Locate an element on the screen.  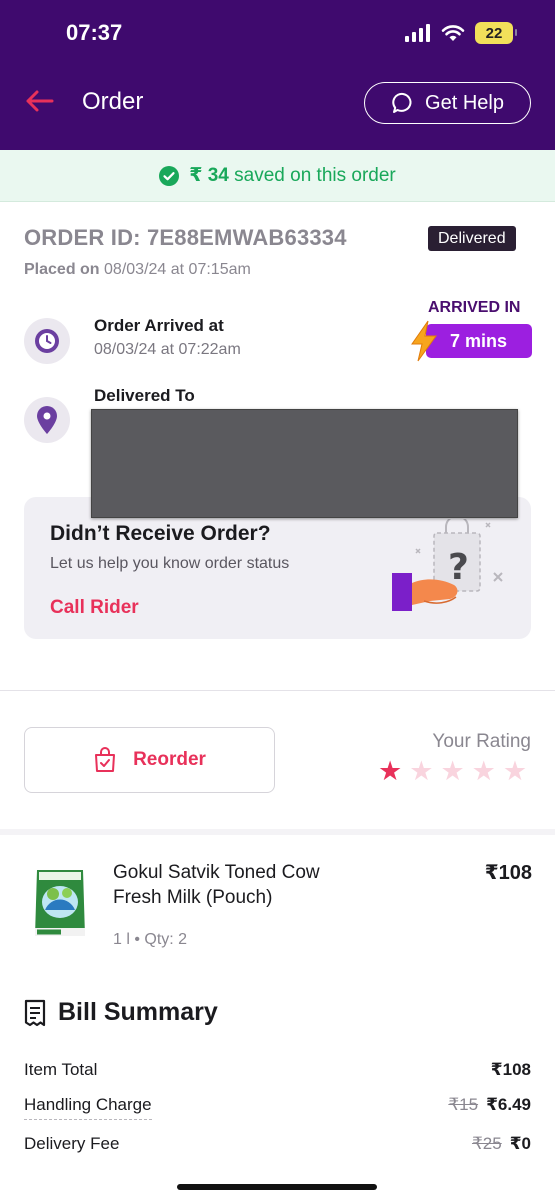
arrived-in-label: ARRIVED IN is located at coordinates (474, 307).